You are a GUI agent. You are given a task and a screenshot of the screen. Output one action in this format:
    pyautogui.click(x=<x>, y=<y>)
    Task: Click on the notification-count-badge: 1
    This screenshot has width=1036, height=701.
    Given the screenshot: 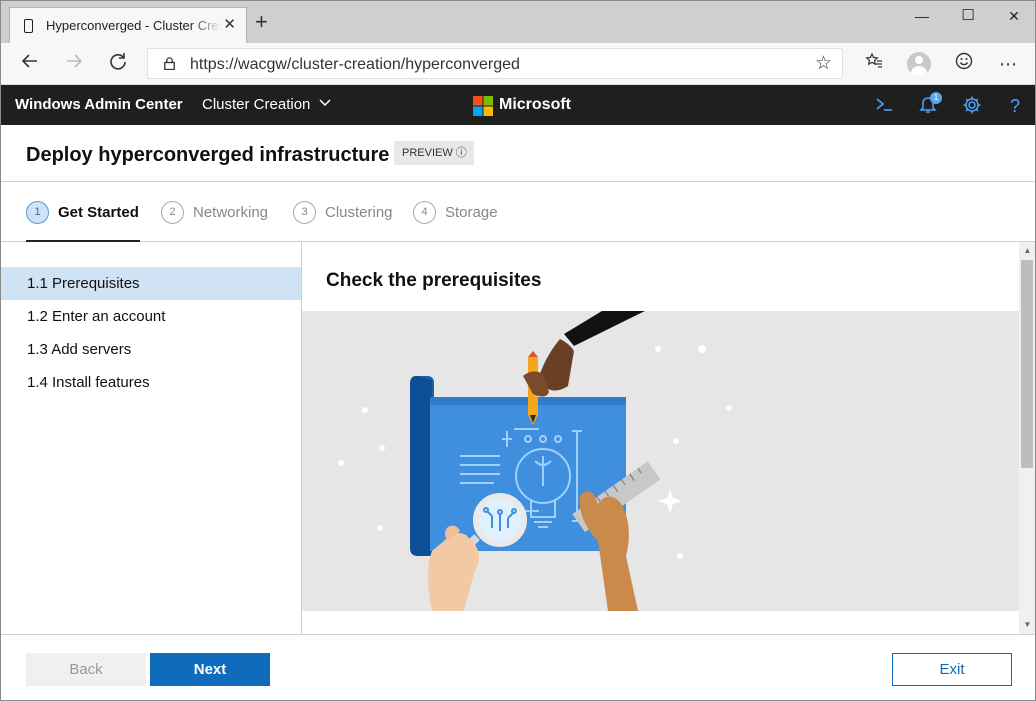 What is the action you would take?
    pyautogui.click(x=936, y=98)
    